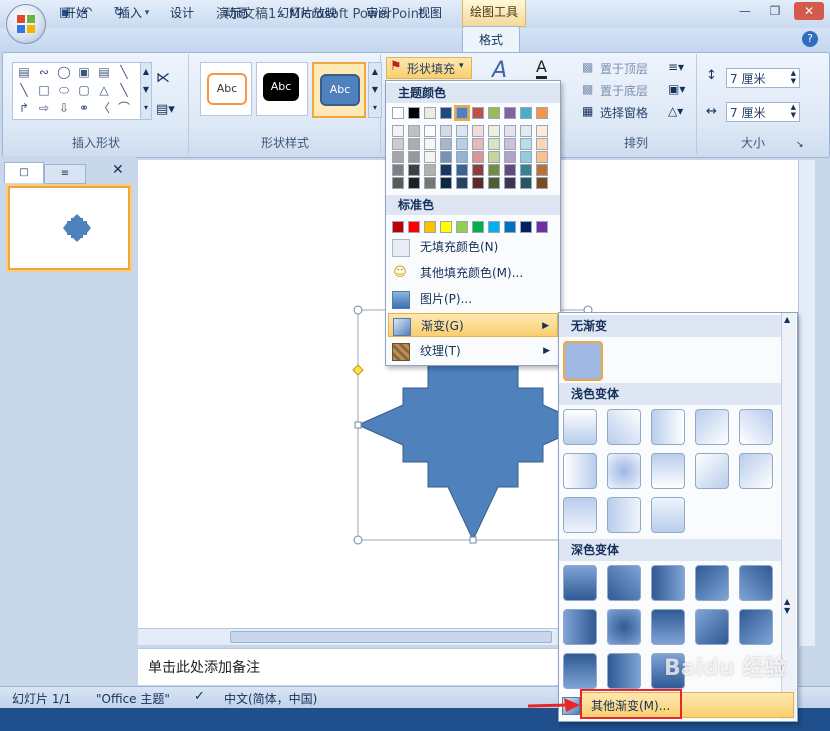 The height and width of the screenshot is (731, 830). I want to click on bring-to-front-icon: ▩, so click(587, 67).